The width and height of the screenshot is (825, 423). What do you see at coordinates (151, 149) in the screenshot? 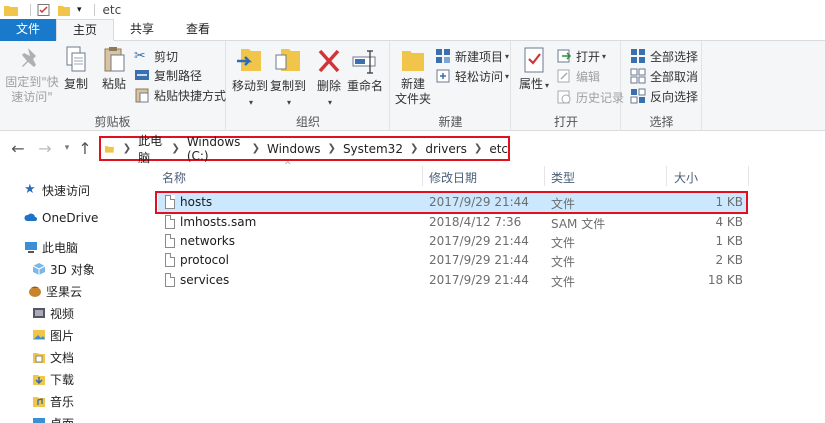
I see `breadcrumb-this-pc: 此电脑` at bounding box center [151, 149].